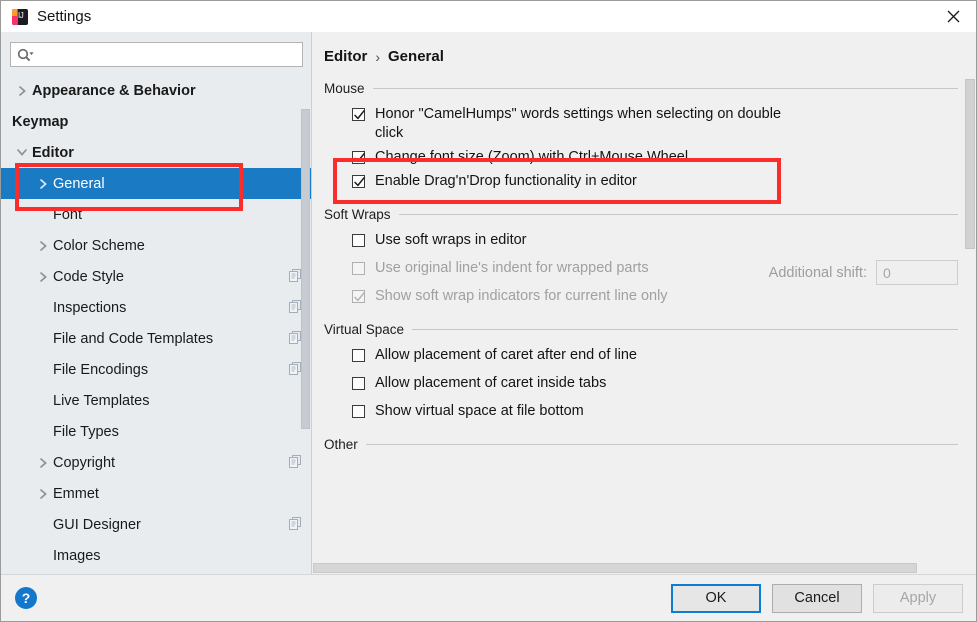  Describe the element at coordinates (953, 16) in the screenshot. I see `close-icon` at that location.